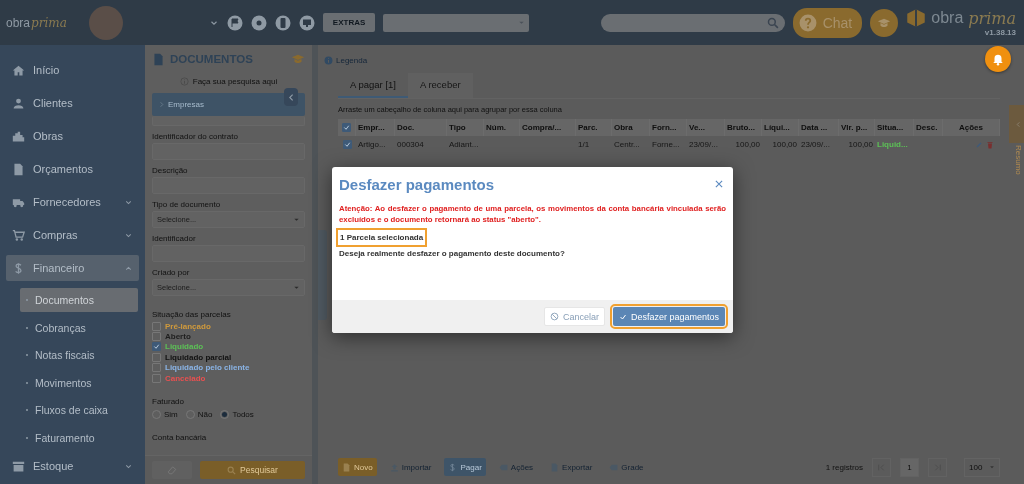  What do you see at coordinates (328, 60) in the screenshot?
I see `info-icon` at bounding box center [328, 60].